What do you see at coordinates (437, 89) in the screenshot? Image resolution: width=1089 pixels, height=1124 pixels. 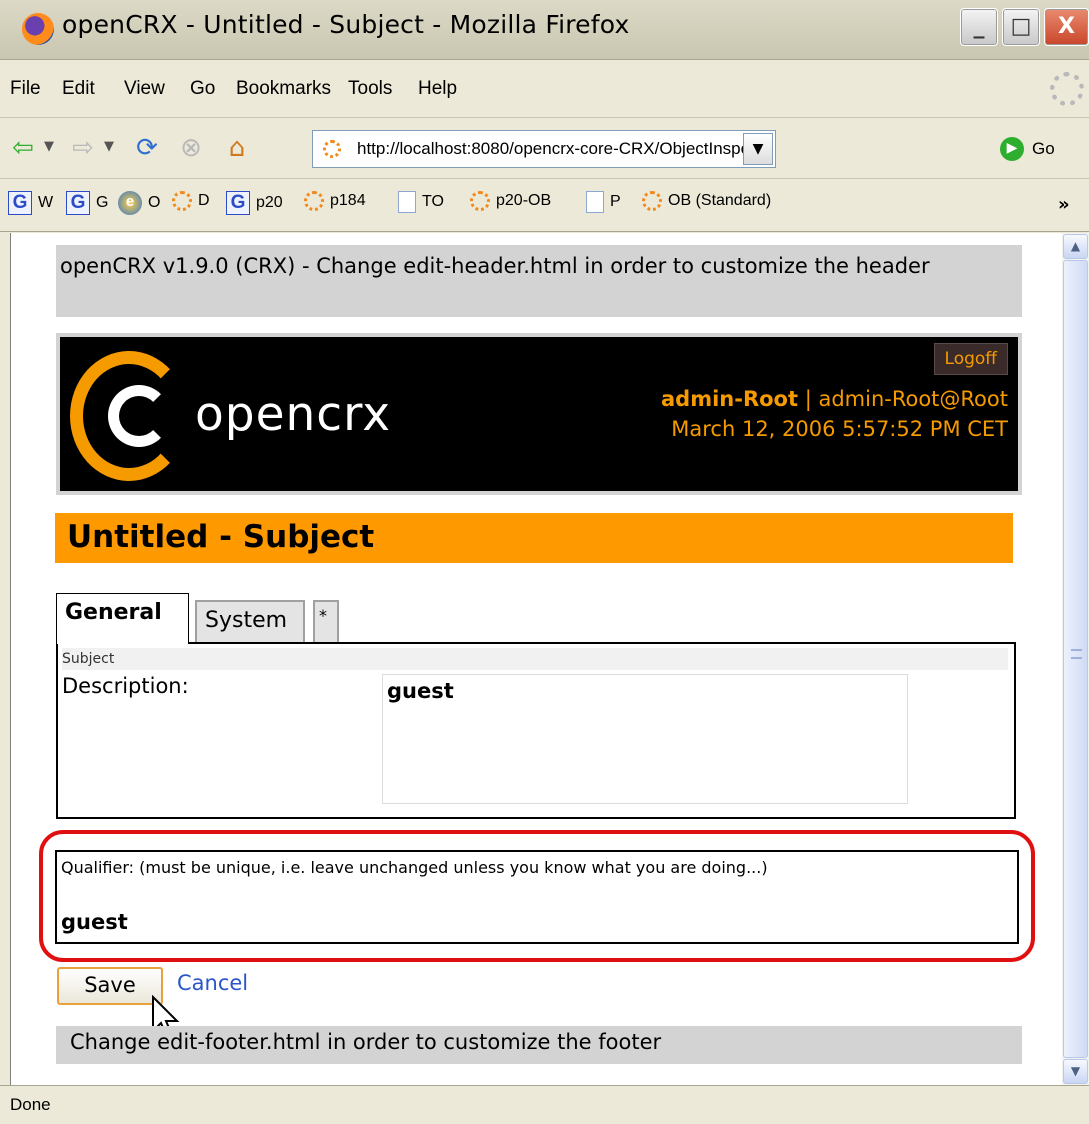 I see `menu-help: Help` at bounding box center [437, 89].